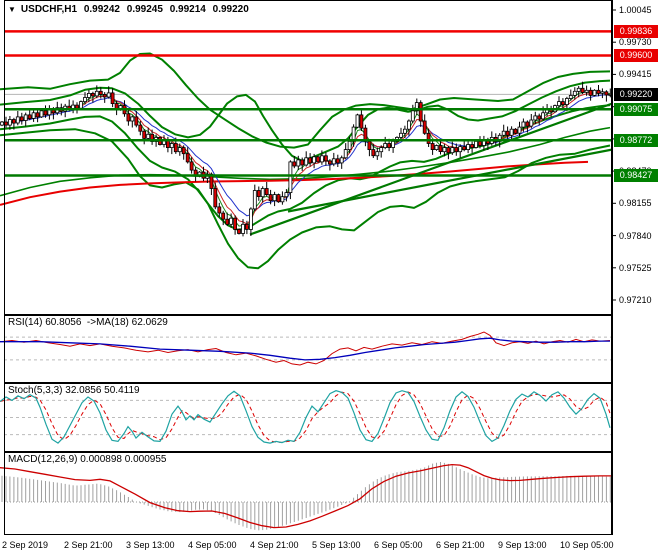 The image size is (660, 560). What do you see at coordinates (336, 545) in the screenshot?
I see `time-tick-label: 5 Sep 13:00` at bounding box center [336, 545].